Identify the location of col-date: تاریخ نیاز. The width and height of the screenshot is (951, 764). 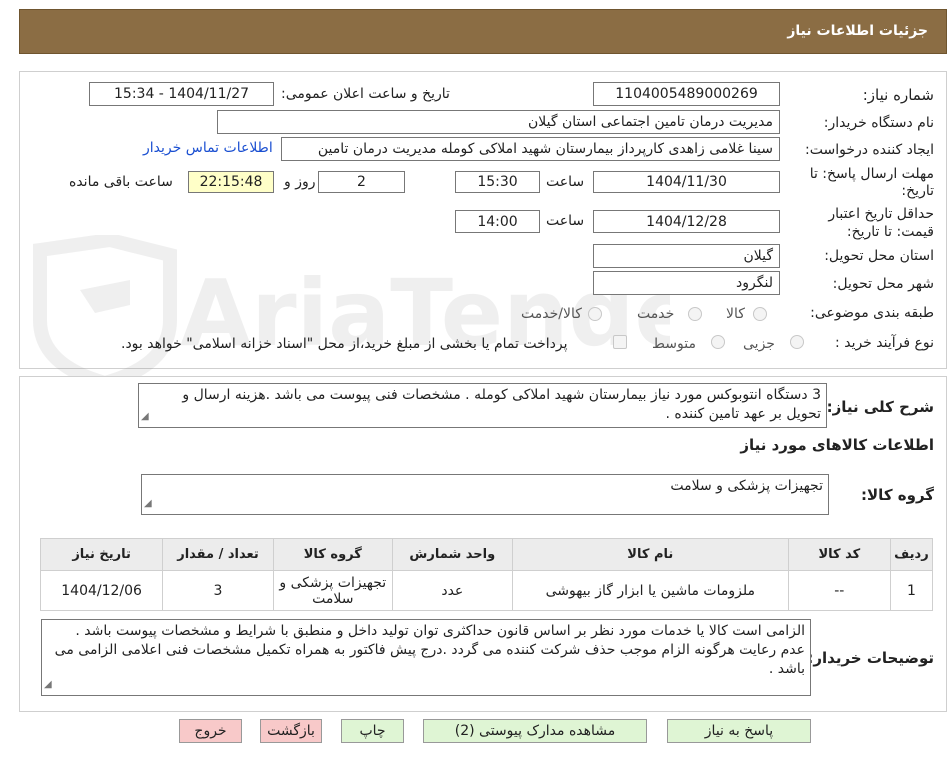
(101, 554).